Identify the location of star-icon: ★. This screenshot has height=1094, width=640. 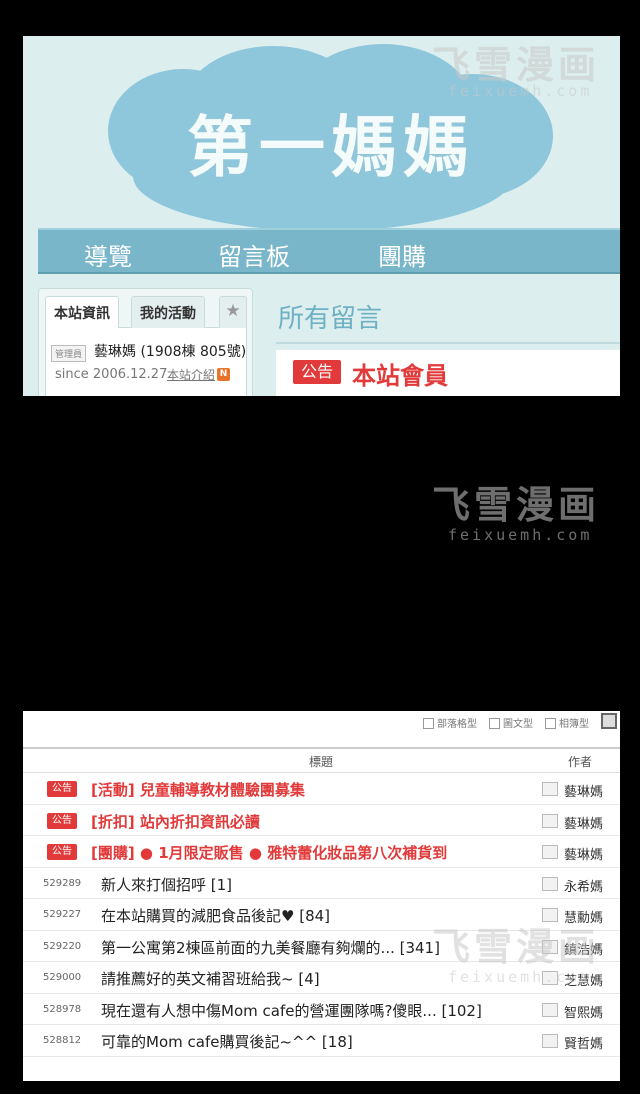
(233, 312).